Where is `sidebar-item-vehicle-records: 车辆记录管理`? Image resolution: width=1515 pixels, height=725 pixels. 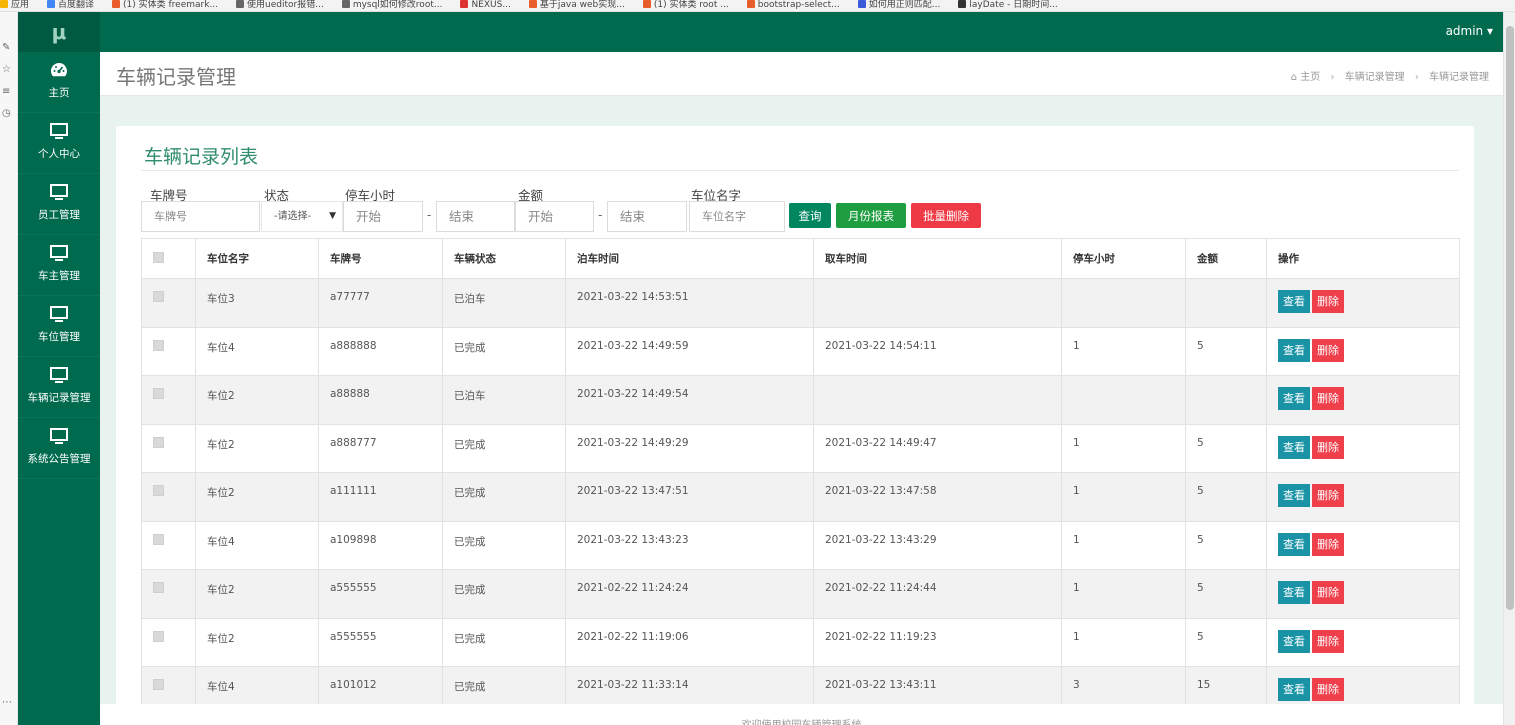 sidebar-item-vehicle-records: 车辆记录管理 is located at coordinates (59, 387).